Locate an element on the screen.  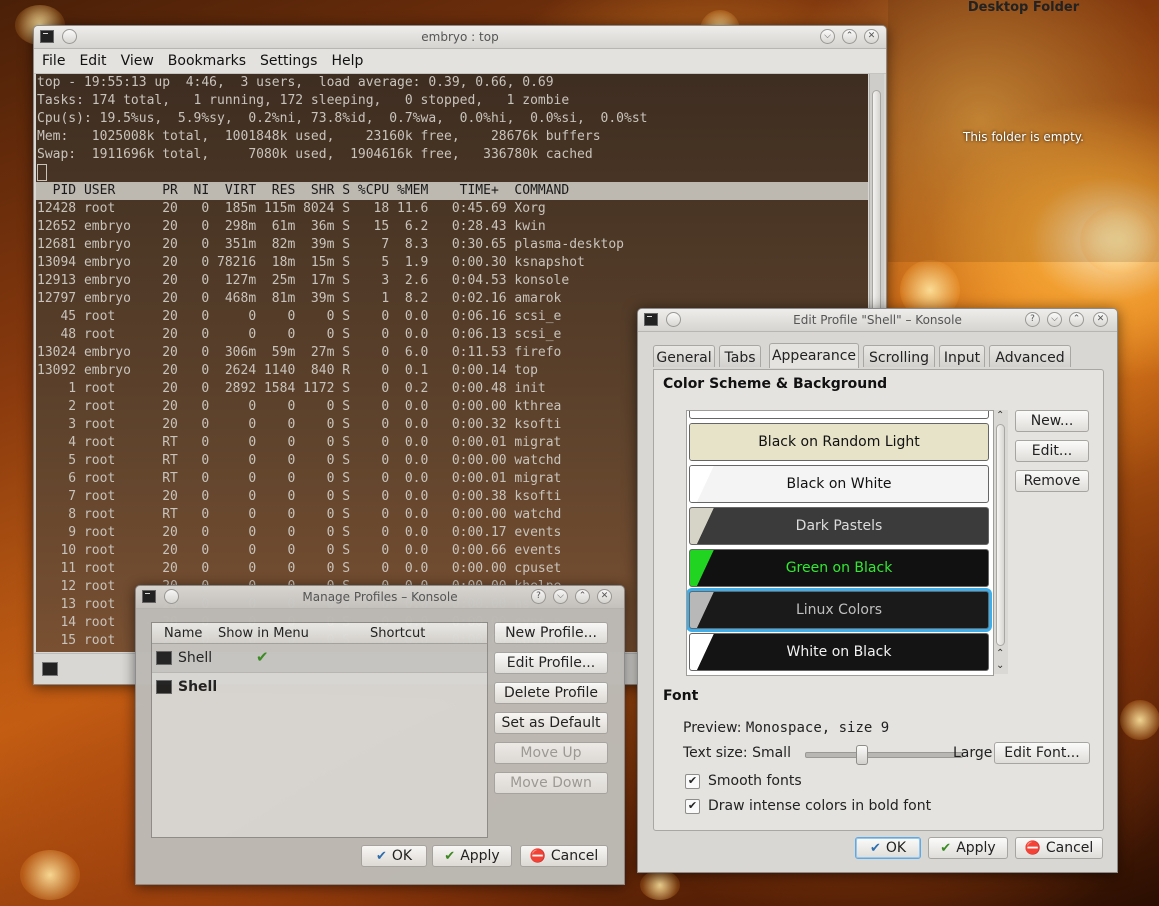
desktop-folder-empty-message: This folder is empty. is located at coordinates (1023, 137).